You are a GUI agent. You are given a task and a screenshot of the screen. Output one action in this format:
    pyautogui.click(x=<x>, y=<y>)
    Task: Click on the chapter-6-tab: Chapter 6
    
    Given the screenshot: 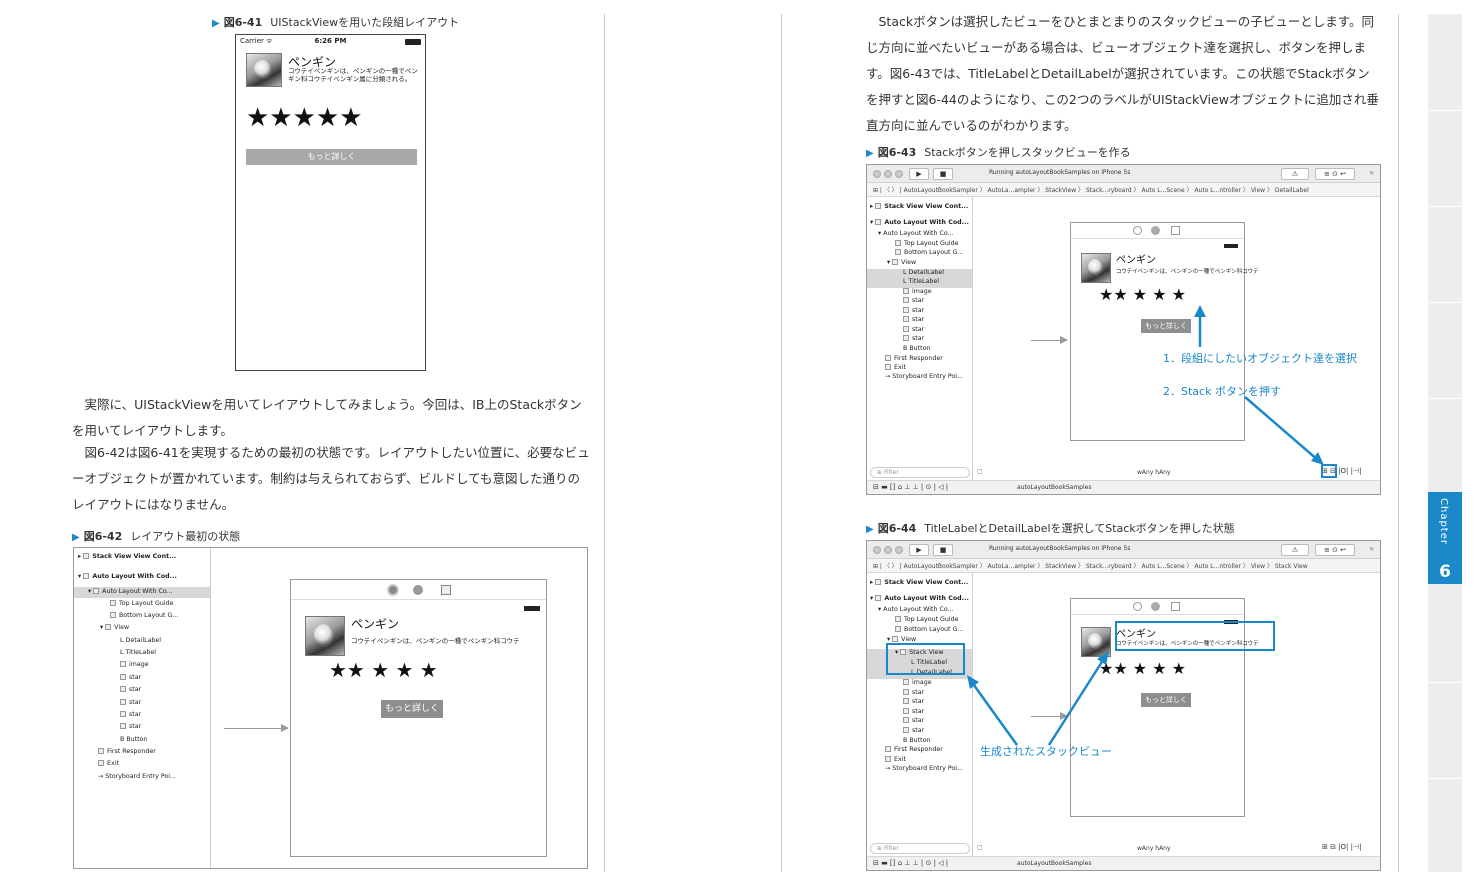 What is the action you would take?
    pyautogui.click(x=1445, y=538)
    